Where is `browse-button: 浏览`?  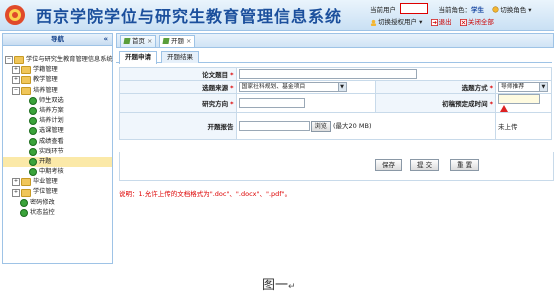
browse-button: 浏览 is located at coordinates (320, 126).